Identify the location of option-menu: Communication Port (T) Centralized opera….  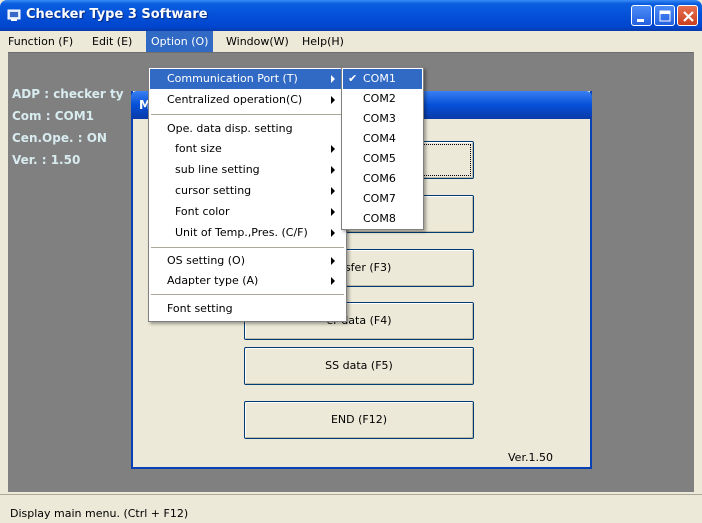
(247, 194).